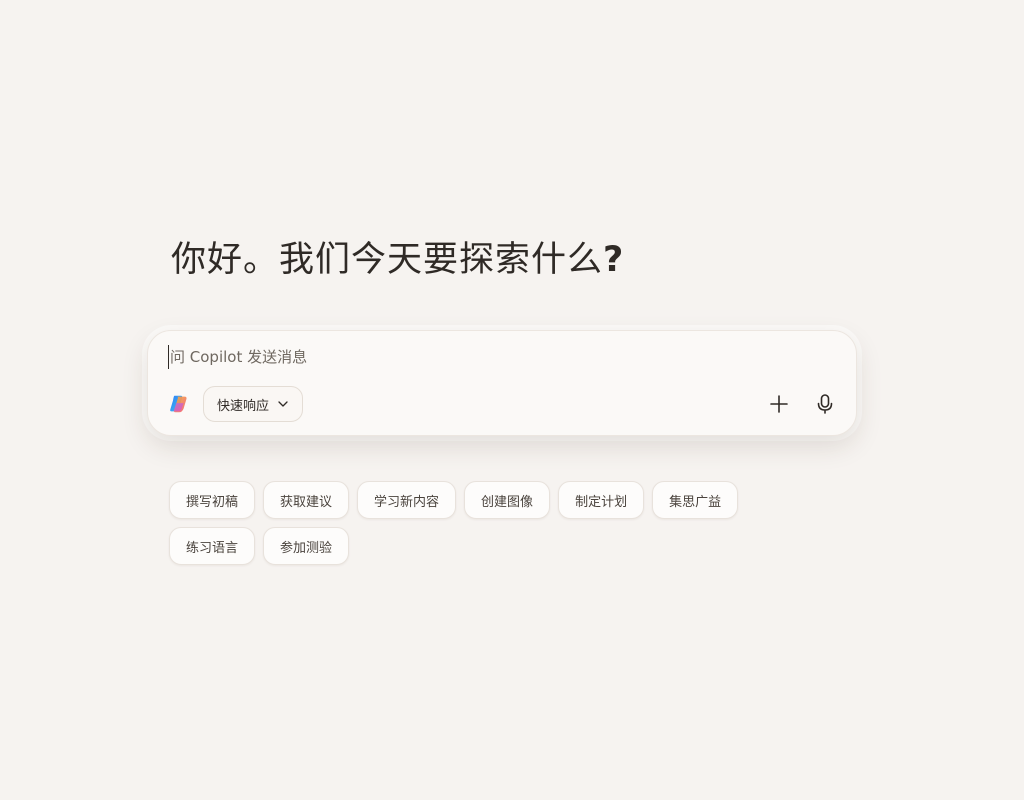  What do you see at coordinates (695, 500) in the screenshot?
I see `suggestion-chip-brainstorm: 集思广益` at bounding box center [695, 500].